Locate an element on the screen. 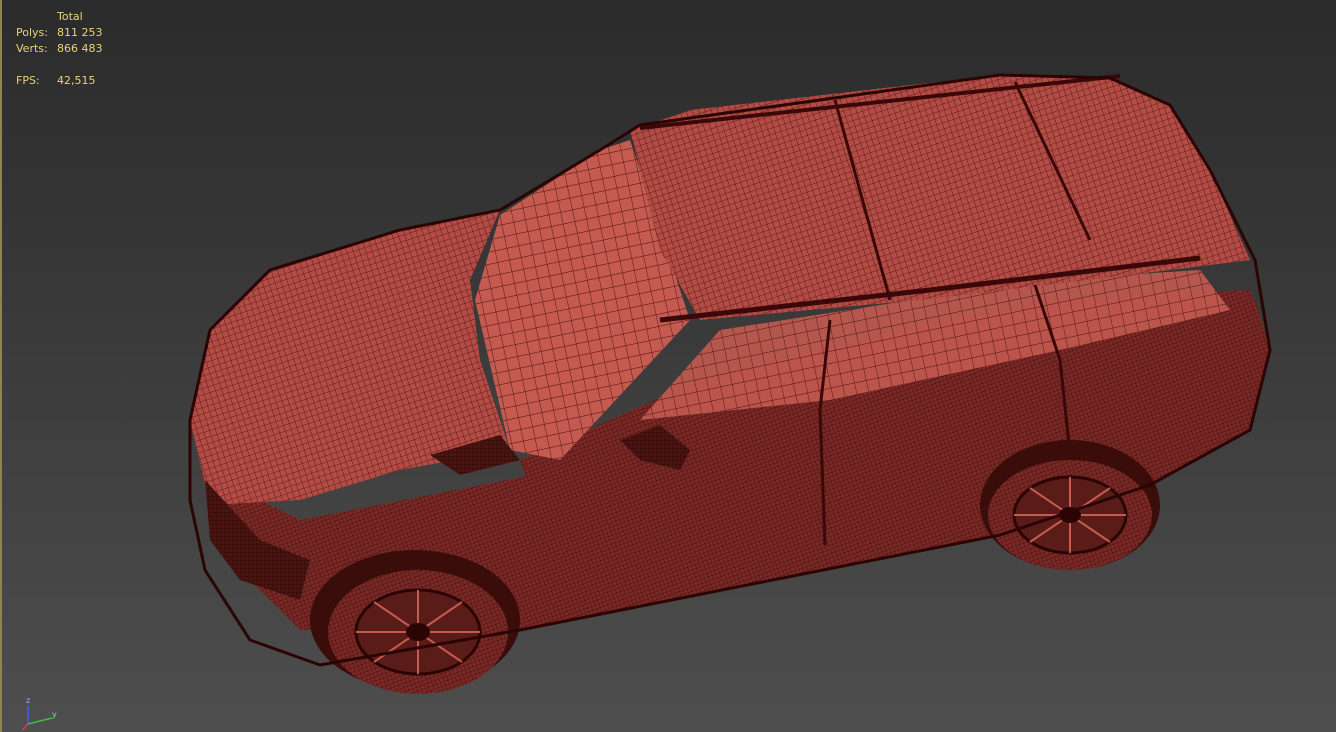 The width and height of the screenshot is (1336, 732). stats-polys-row: Polys: 811 253 is located at coordinates (59, 33).